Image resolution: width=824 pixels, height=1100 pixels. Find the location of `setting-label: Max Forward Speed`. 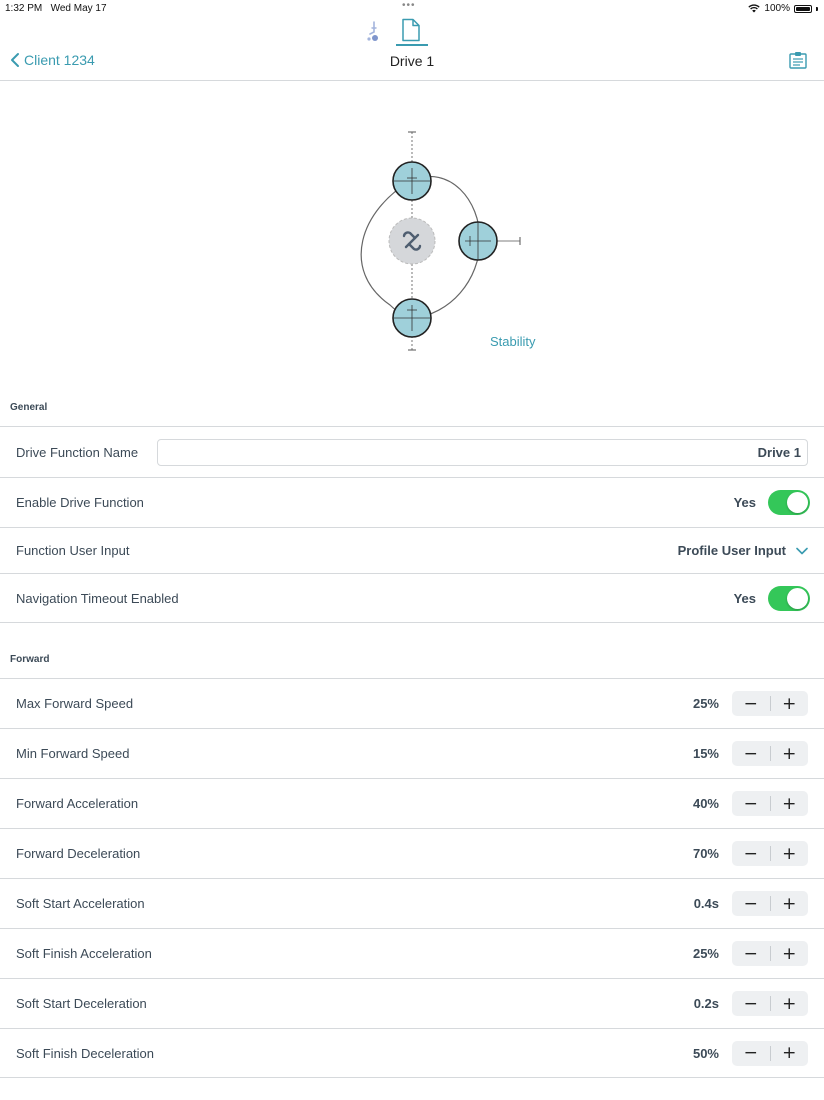

setting-label: Max Forward Speed is located at coordinates (75, 703).